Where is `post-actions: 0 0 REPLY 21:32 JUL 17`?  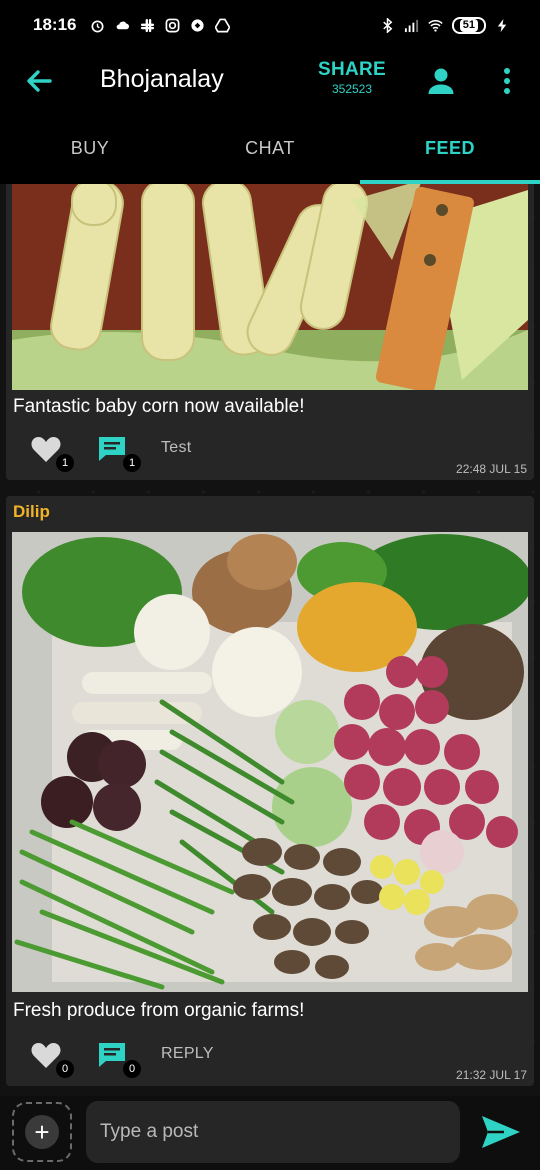 post-actions: 0 0 REPLY 21:32 JUL 17 is located at coordinates (270, 1059).